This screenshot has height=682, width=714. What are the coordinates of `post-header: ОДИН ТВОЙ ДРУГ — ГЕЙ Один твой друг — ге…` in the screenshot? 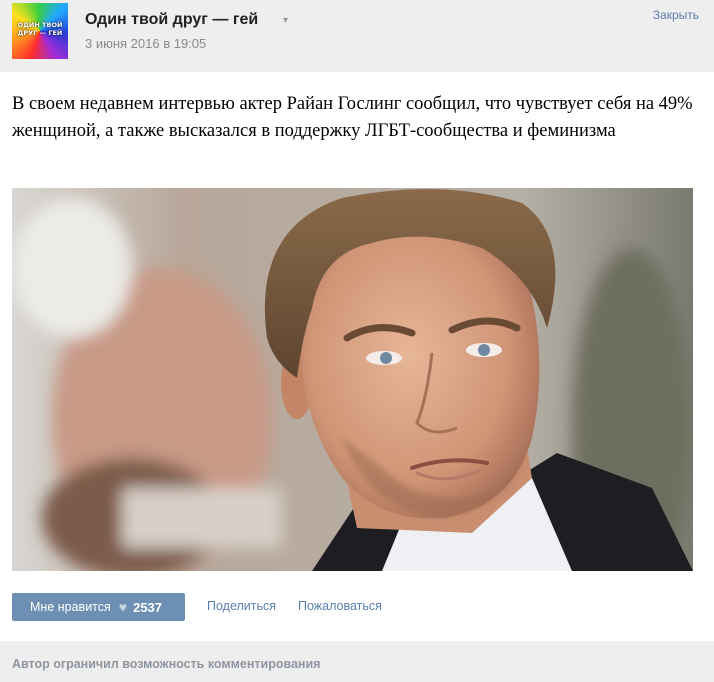 It's located at (357, 36).